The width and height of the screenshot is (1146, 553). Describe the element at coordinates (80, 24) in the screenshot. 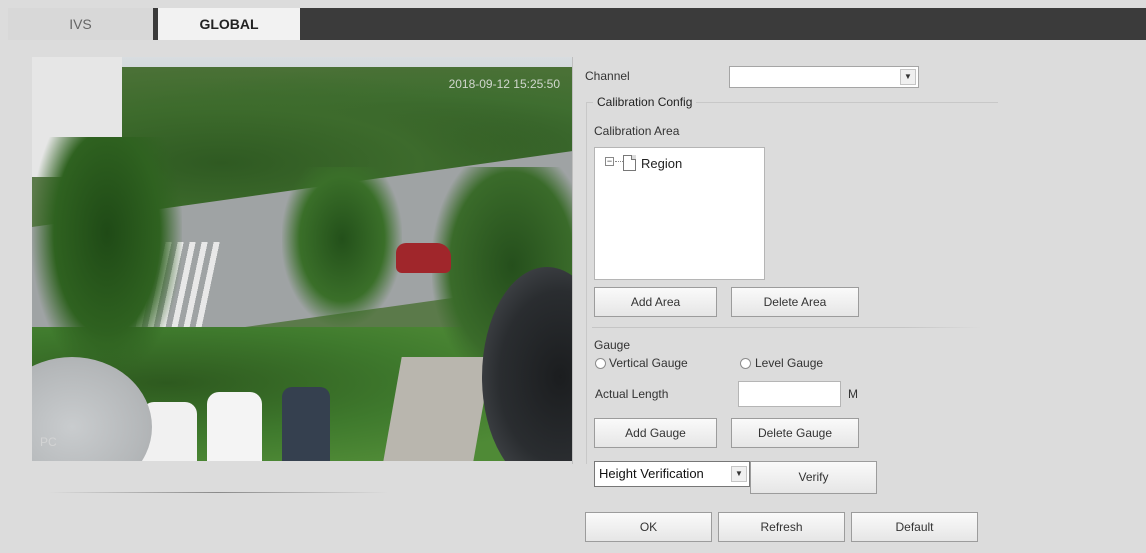

I see `tab-ivs: IVS` at that location.